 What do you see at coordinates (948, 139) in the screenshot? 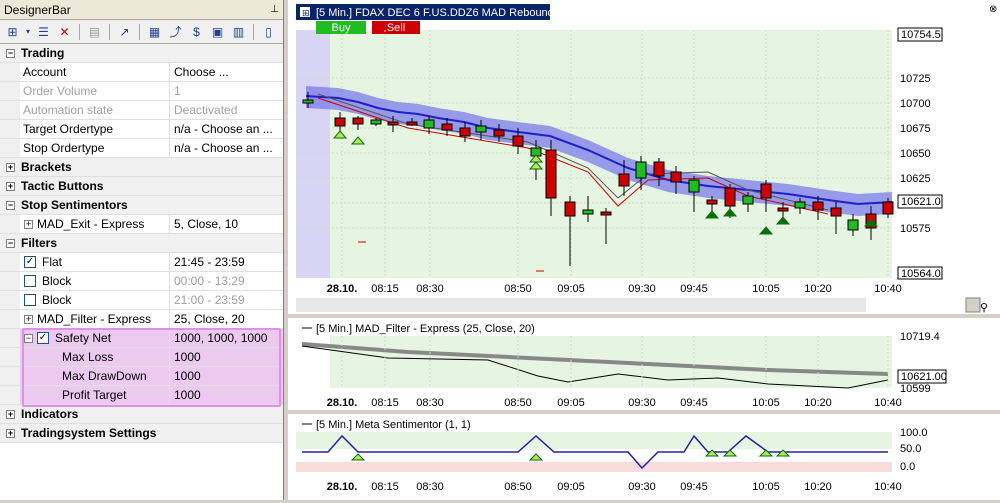
I see `price-axis-area` at bounding box center [948, 139].